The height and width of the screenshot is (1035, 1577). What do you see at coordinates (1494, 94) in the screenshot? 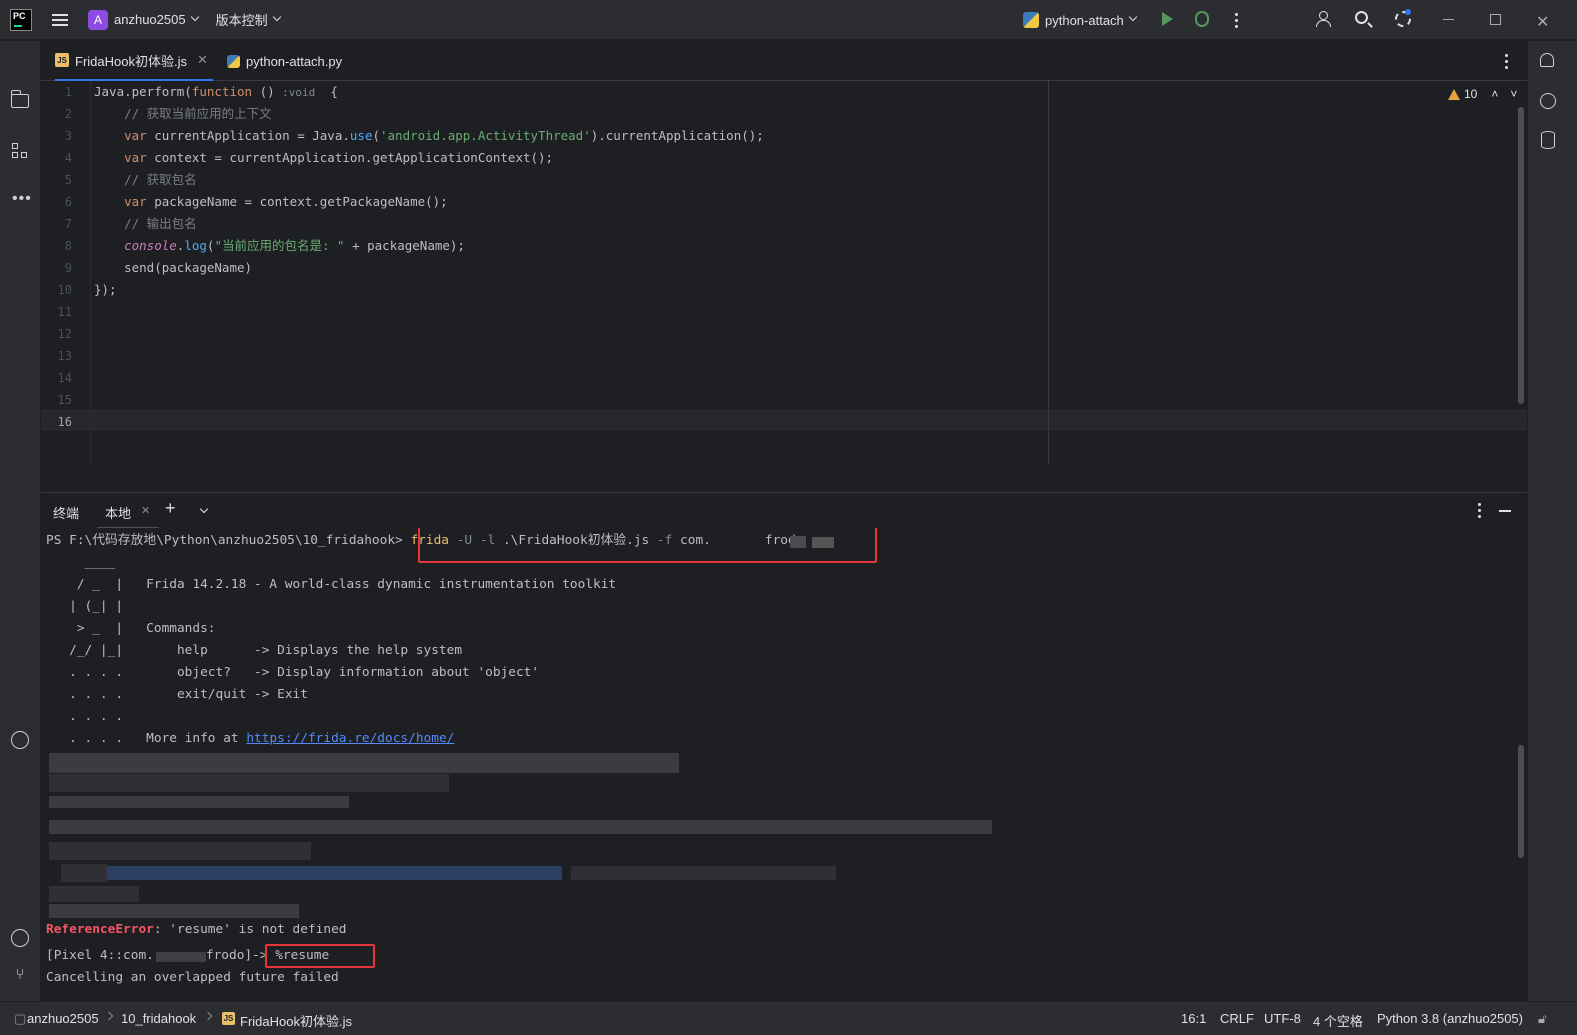
I see `chevron-up-icon: ˄` at bounding box center [1494, 94].